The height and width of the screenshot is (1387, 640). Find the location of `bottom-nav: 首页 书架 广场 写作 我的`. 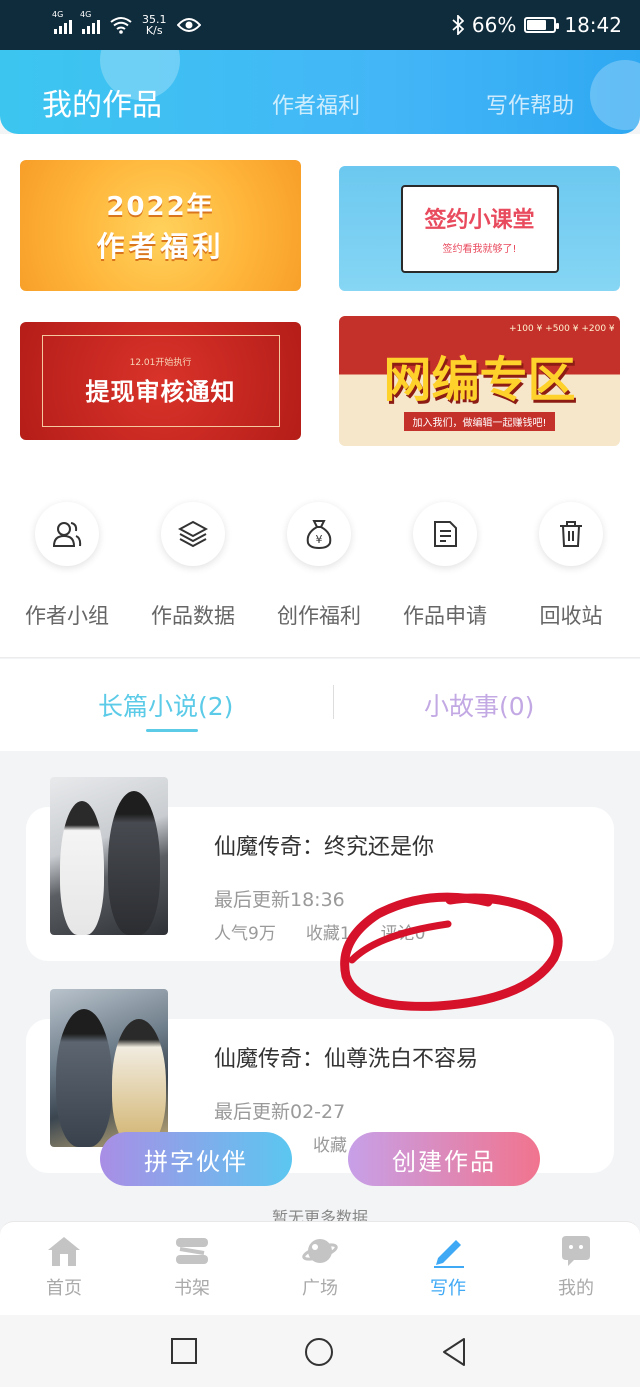

bottom-nav: 首页 书架 广场 写作 我的 is located at coordinates (320, 1268).